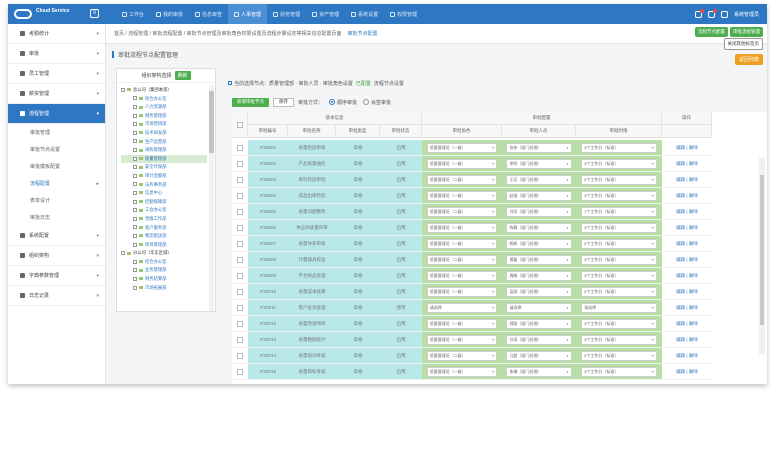  Describe the element at coordinates (164, 116) in the screenshot. I see `tree-node: 财务管理部` at that location.